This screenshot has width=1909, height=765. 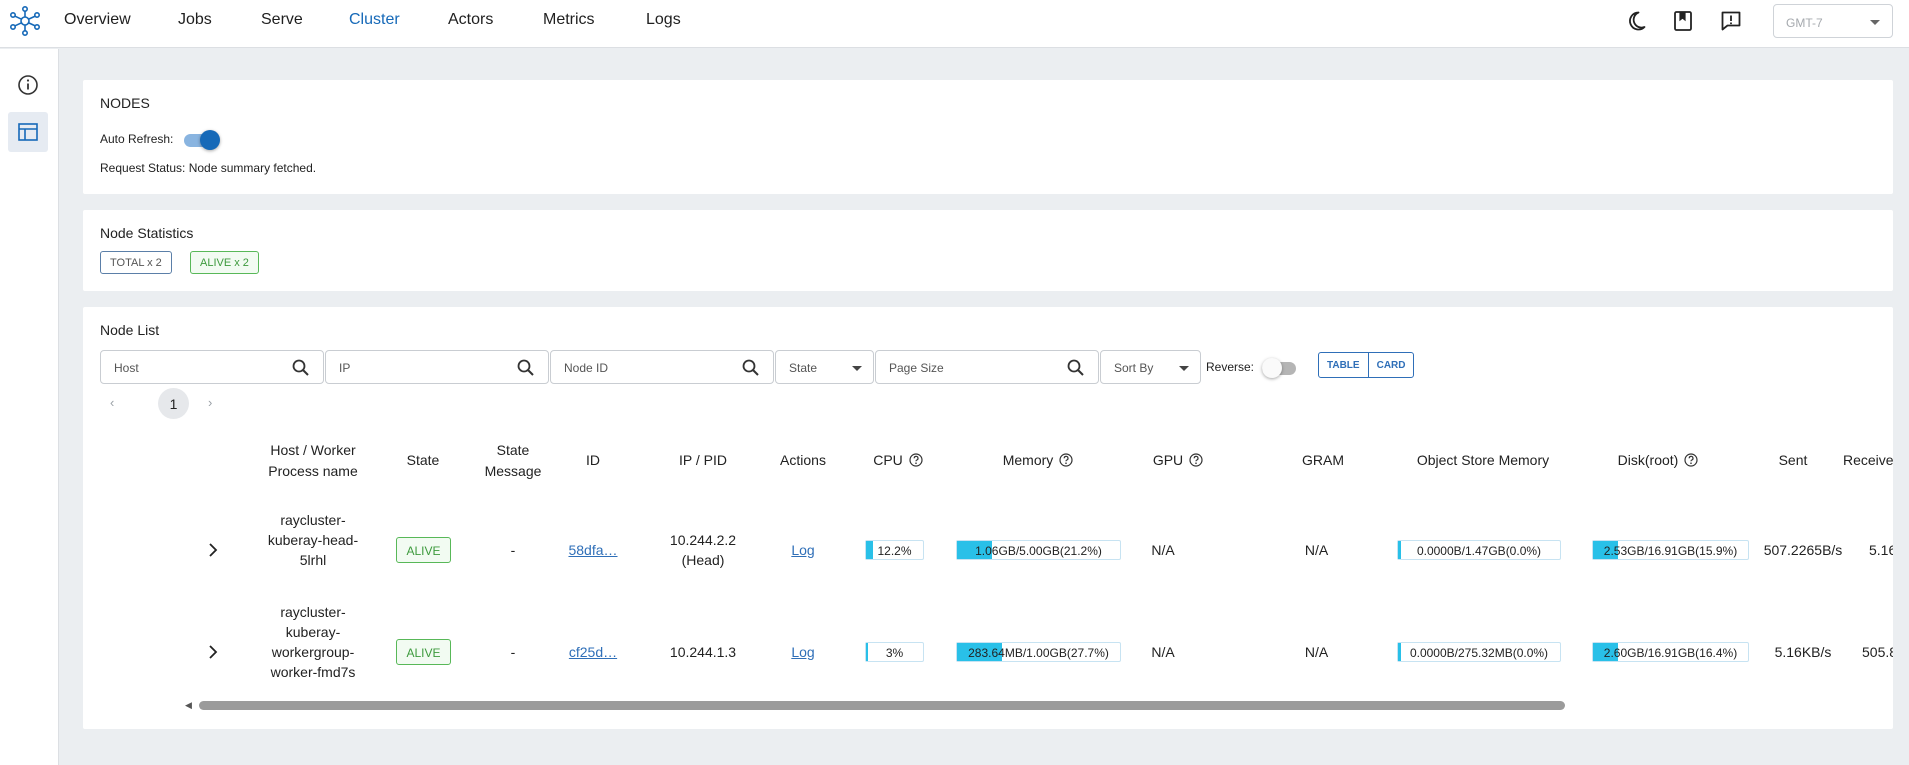 I want to click on auto-refresh-toggle, so click(x=202, y=140).